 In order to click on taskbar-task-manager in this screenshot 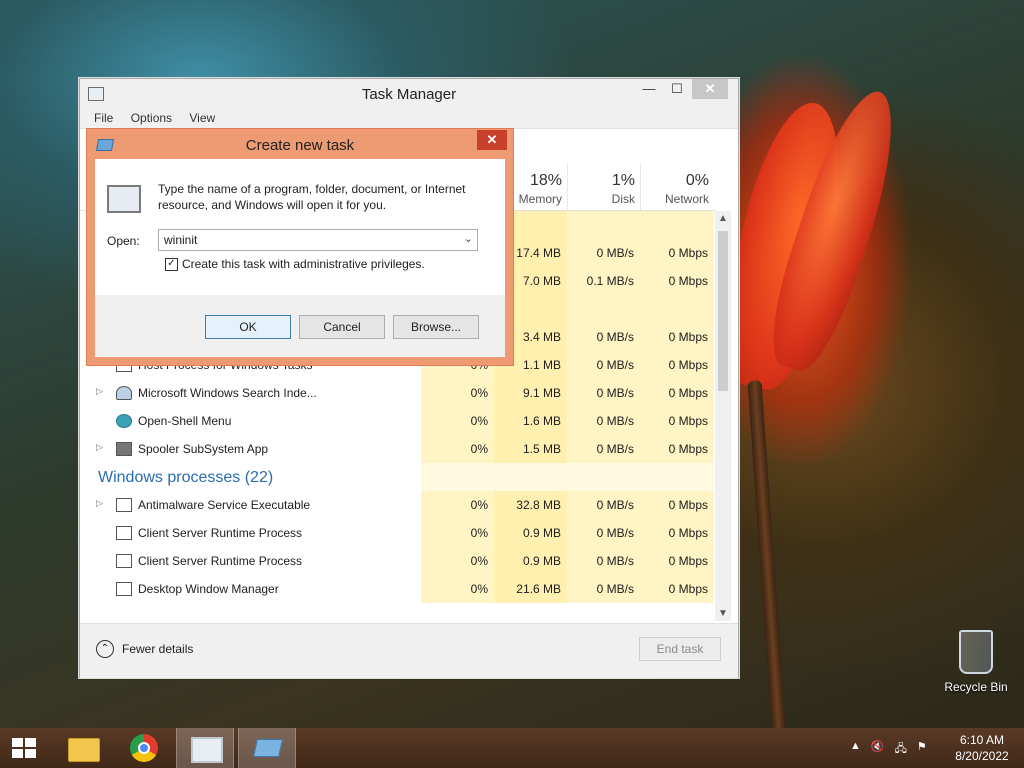, I will do `click(205, 748)`.